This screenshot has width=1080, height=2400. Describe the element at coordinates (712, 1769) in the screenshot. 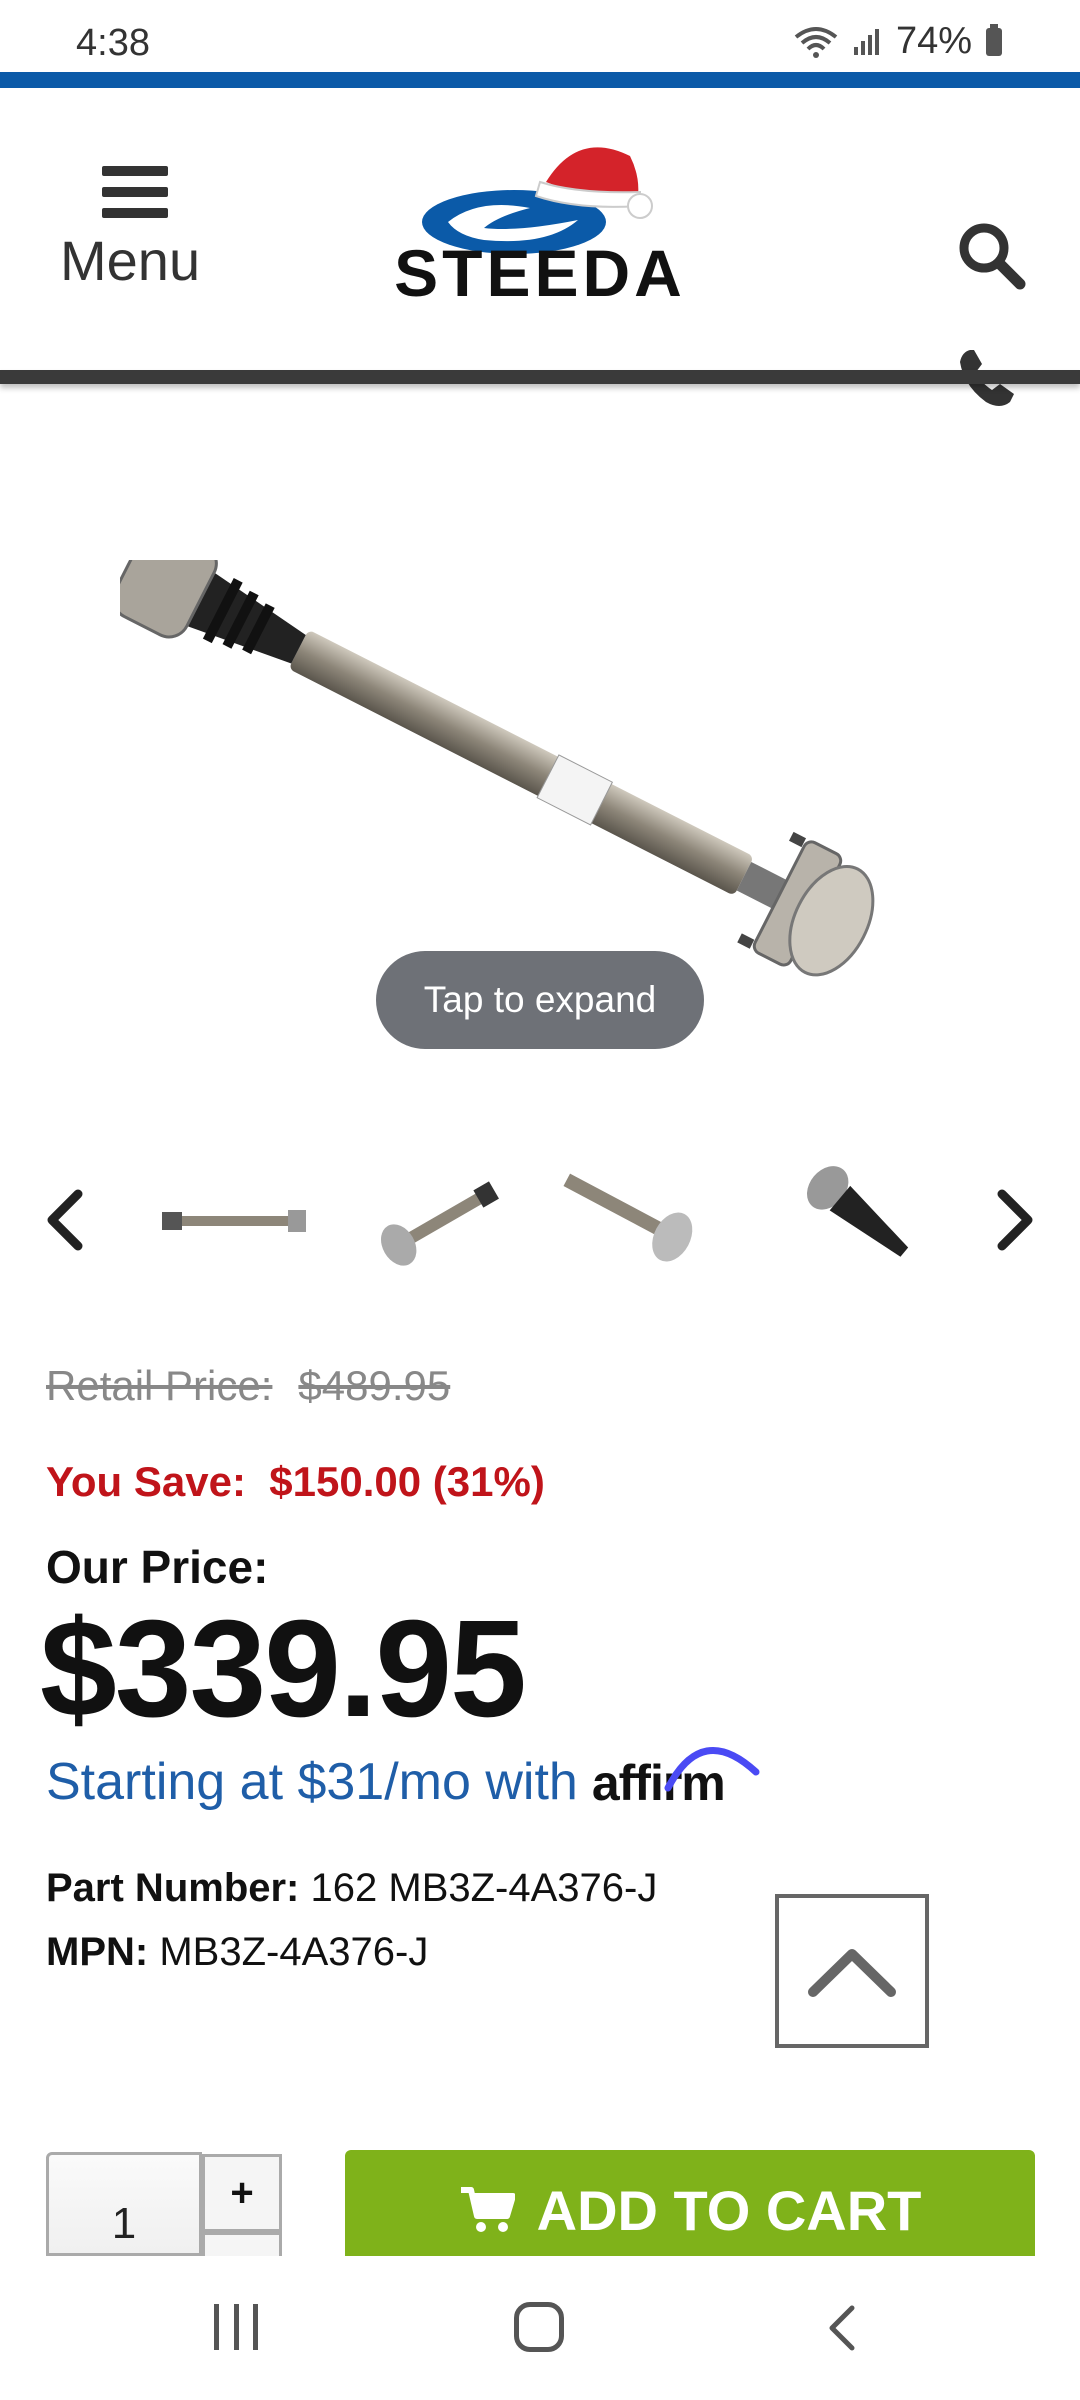

I see `affirm-arc-icon` at that location.